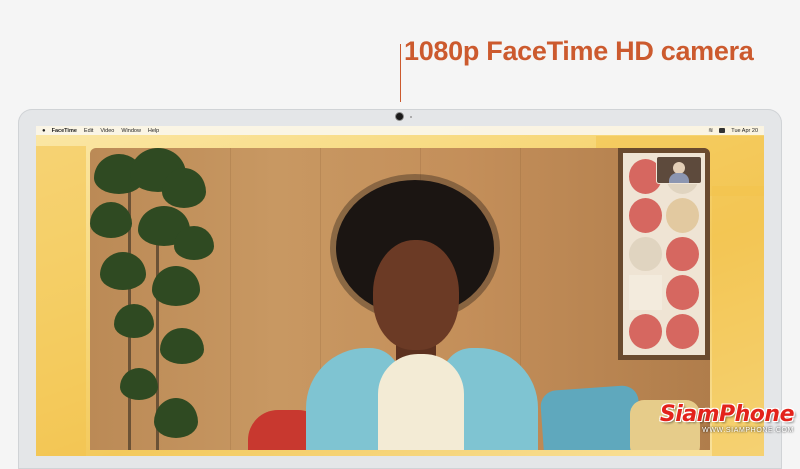  What do you see at coordinates (722, 130) in the screenshot?
I see `control-center-icon` at bounding box center [722, 130].